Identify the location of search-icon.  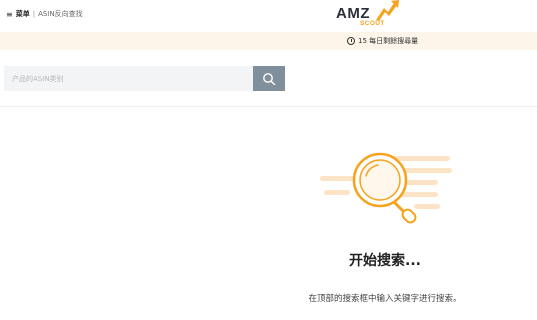
(269, 78).